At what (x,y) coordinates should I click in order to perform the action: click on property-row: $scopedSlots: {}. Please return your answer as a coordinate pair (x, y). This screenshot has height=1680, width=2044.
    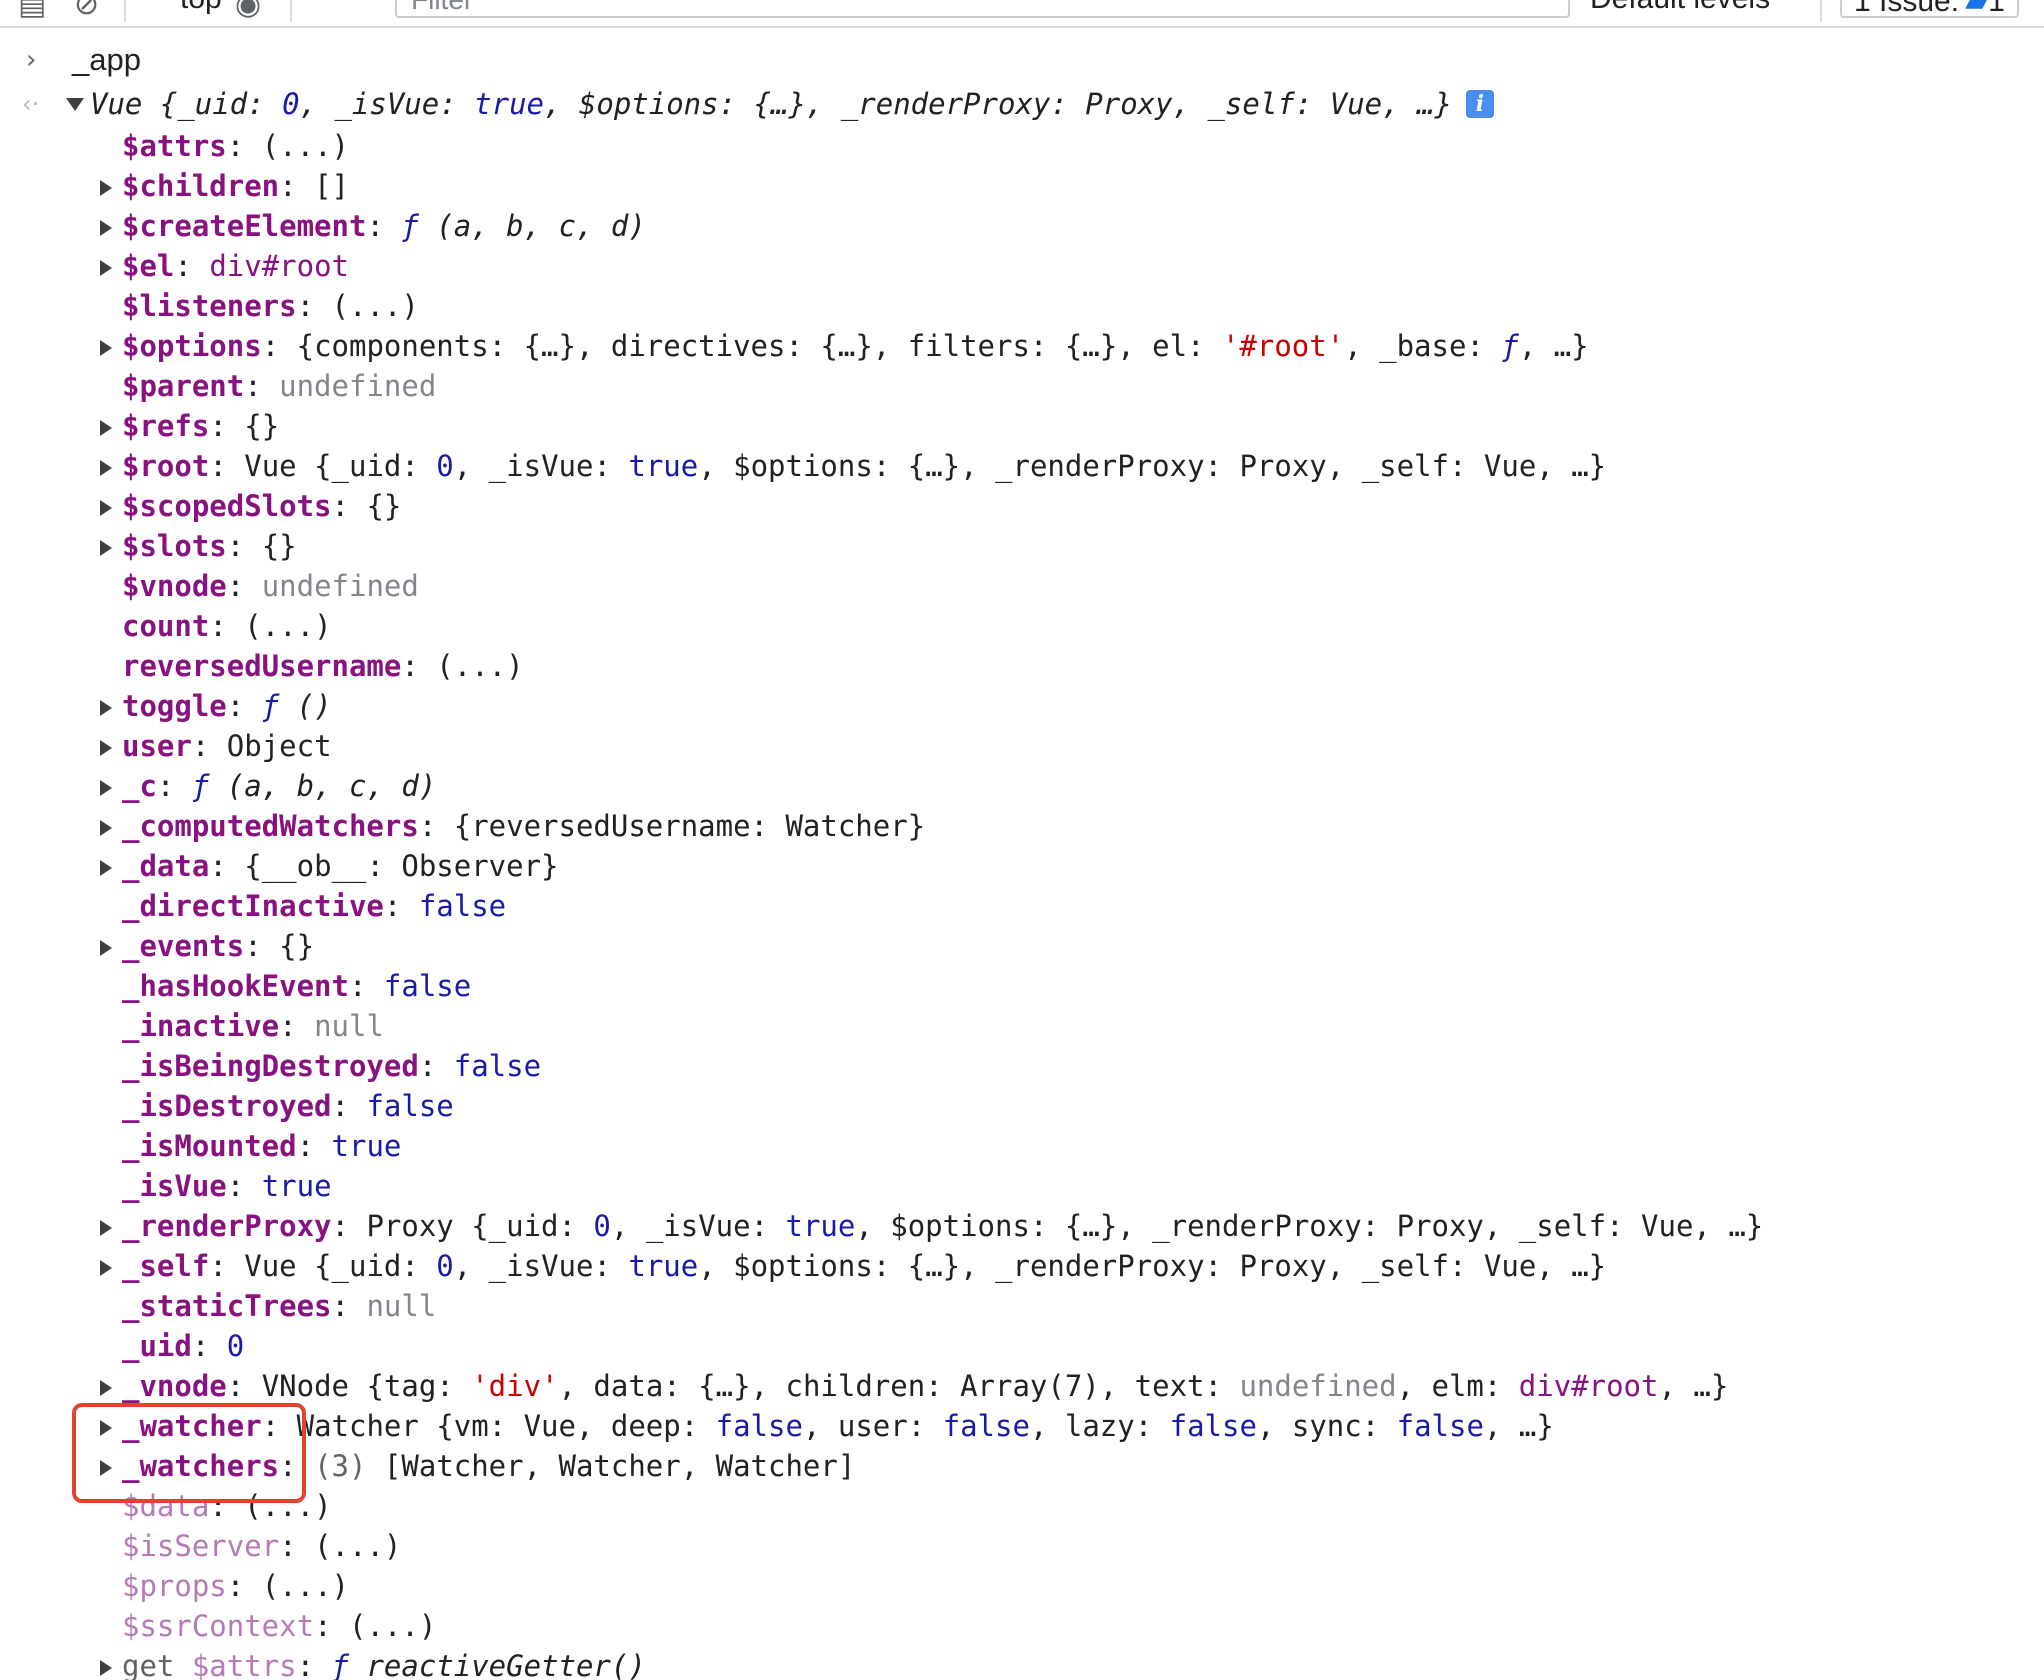
    Looking at the image, I should click on (1022, 506).